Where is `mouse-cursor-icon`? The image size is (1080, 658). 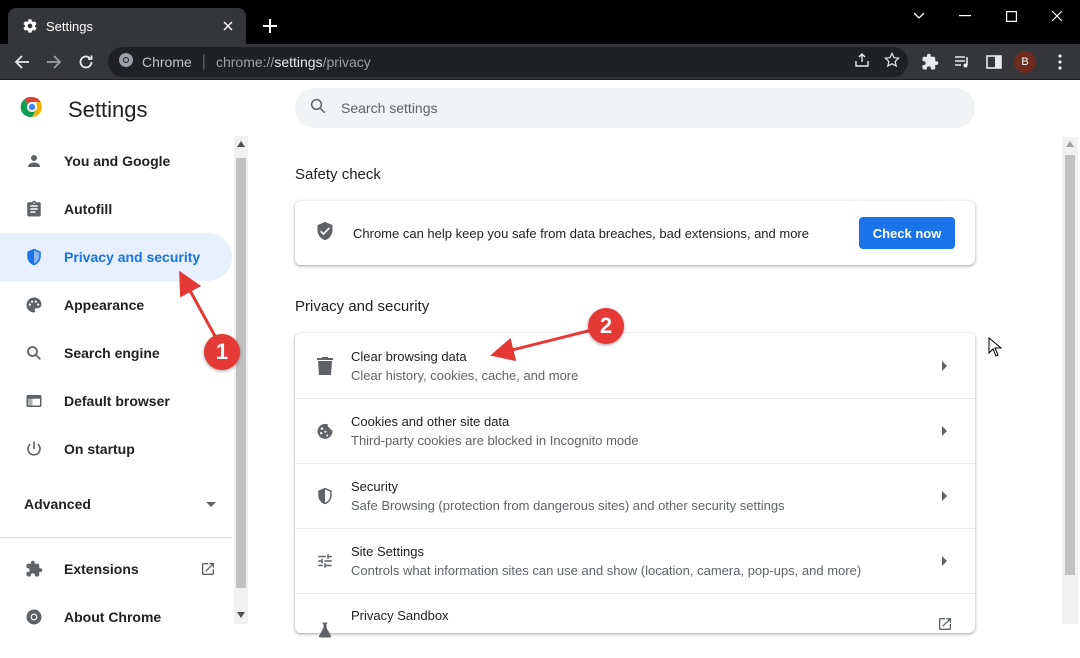 mouse-cursor-icon is located at coordinates (995, 349).